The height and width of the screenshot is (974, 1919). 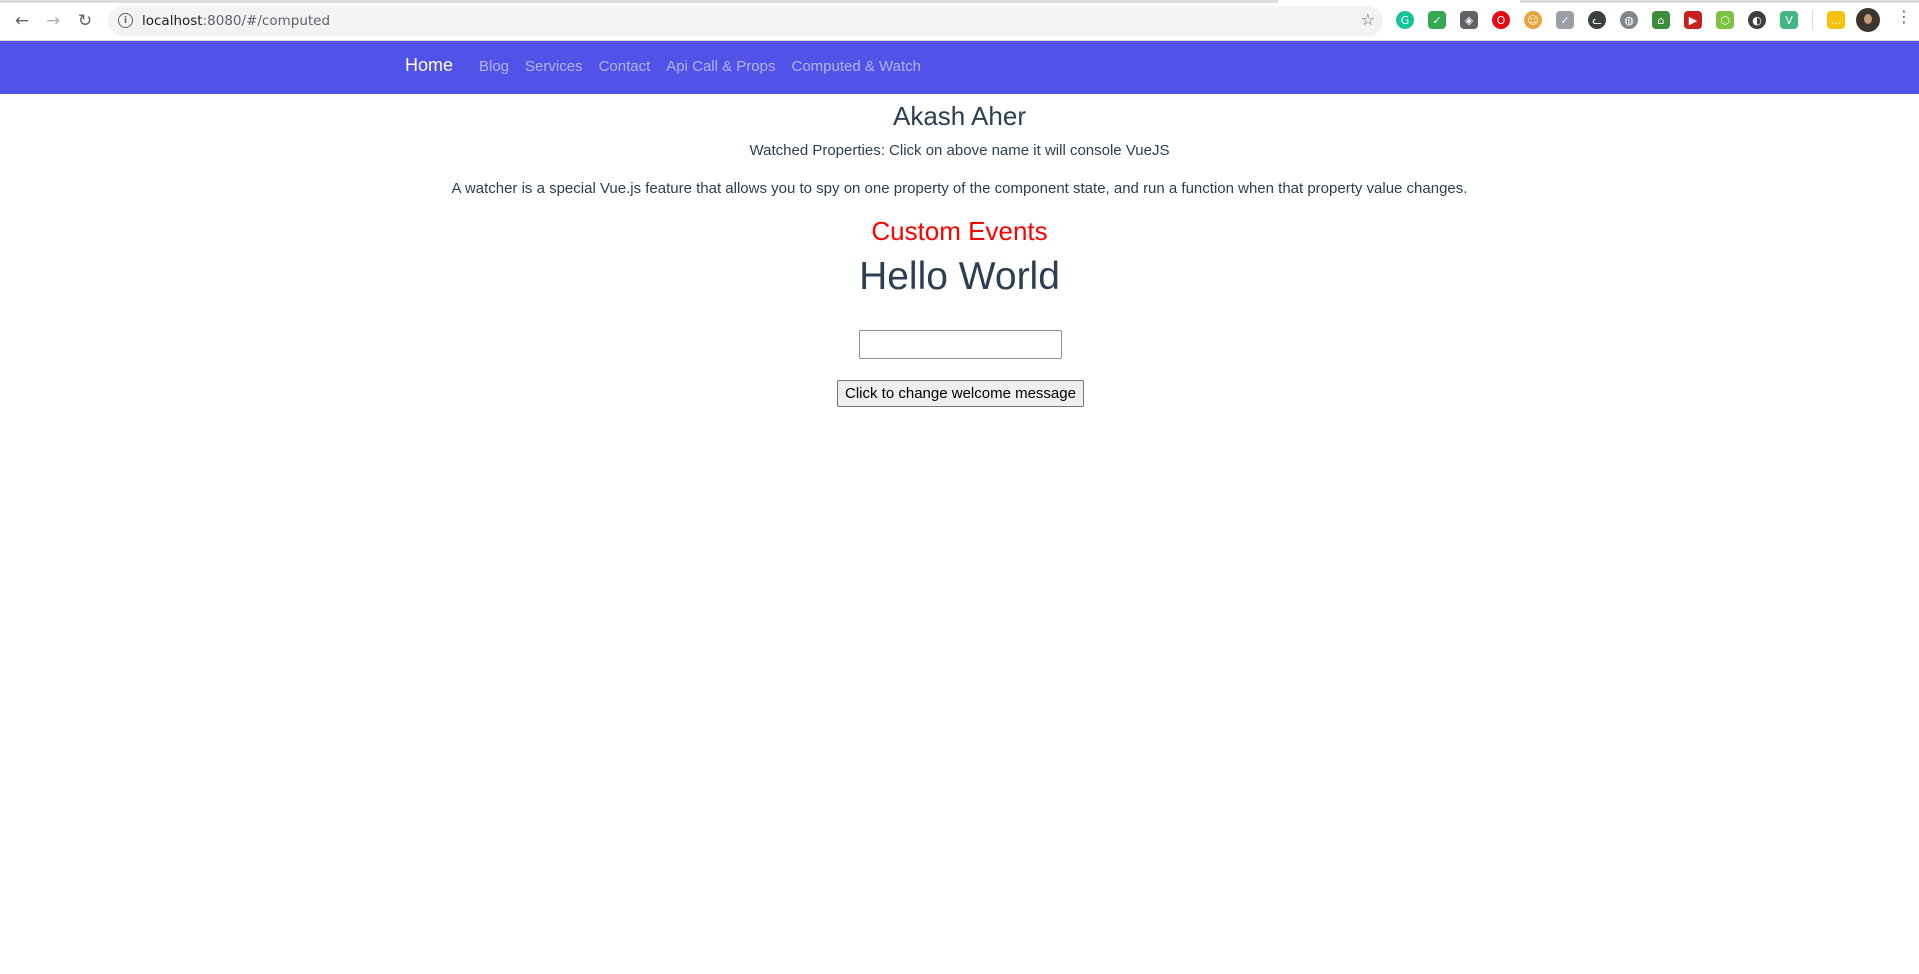 What do you see at coordinates (1565, 20) in the screenshot?
I see `check-icon: ✓` at bounding box center [1565, 20].